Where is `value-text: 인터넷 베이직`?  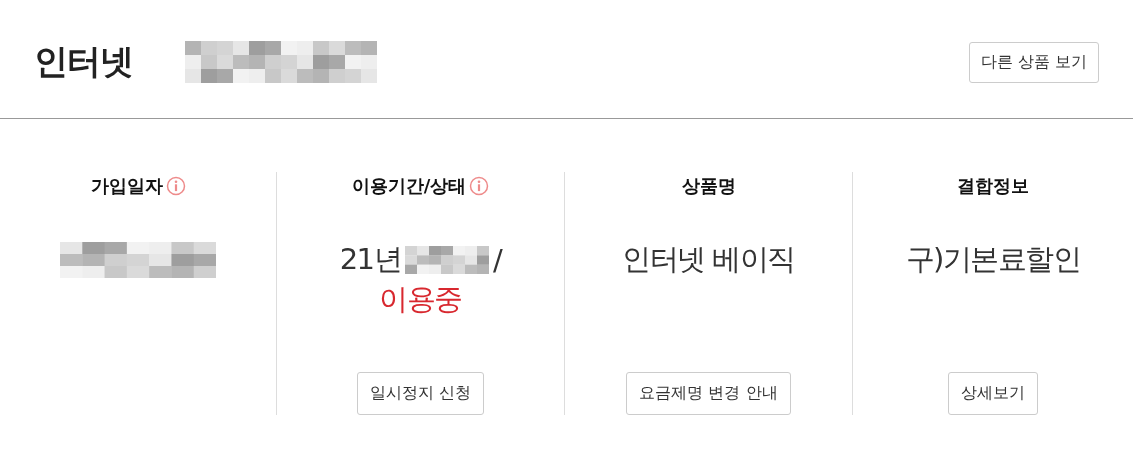 value-text: 인터넷 베이직 is located at coordinates (708, 259).